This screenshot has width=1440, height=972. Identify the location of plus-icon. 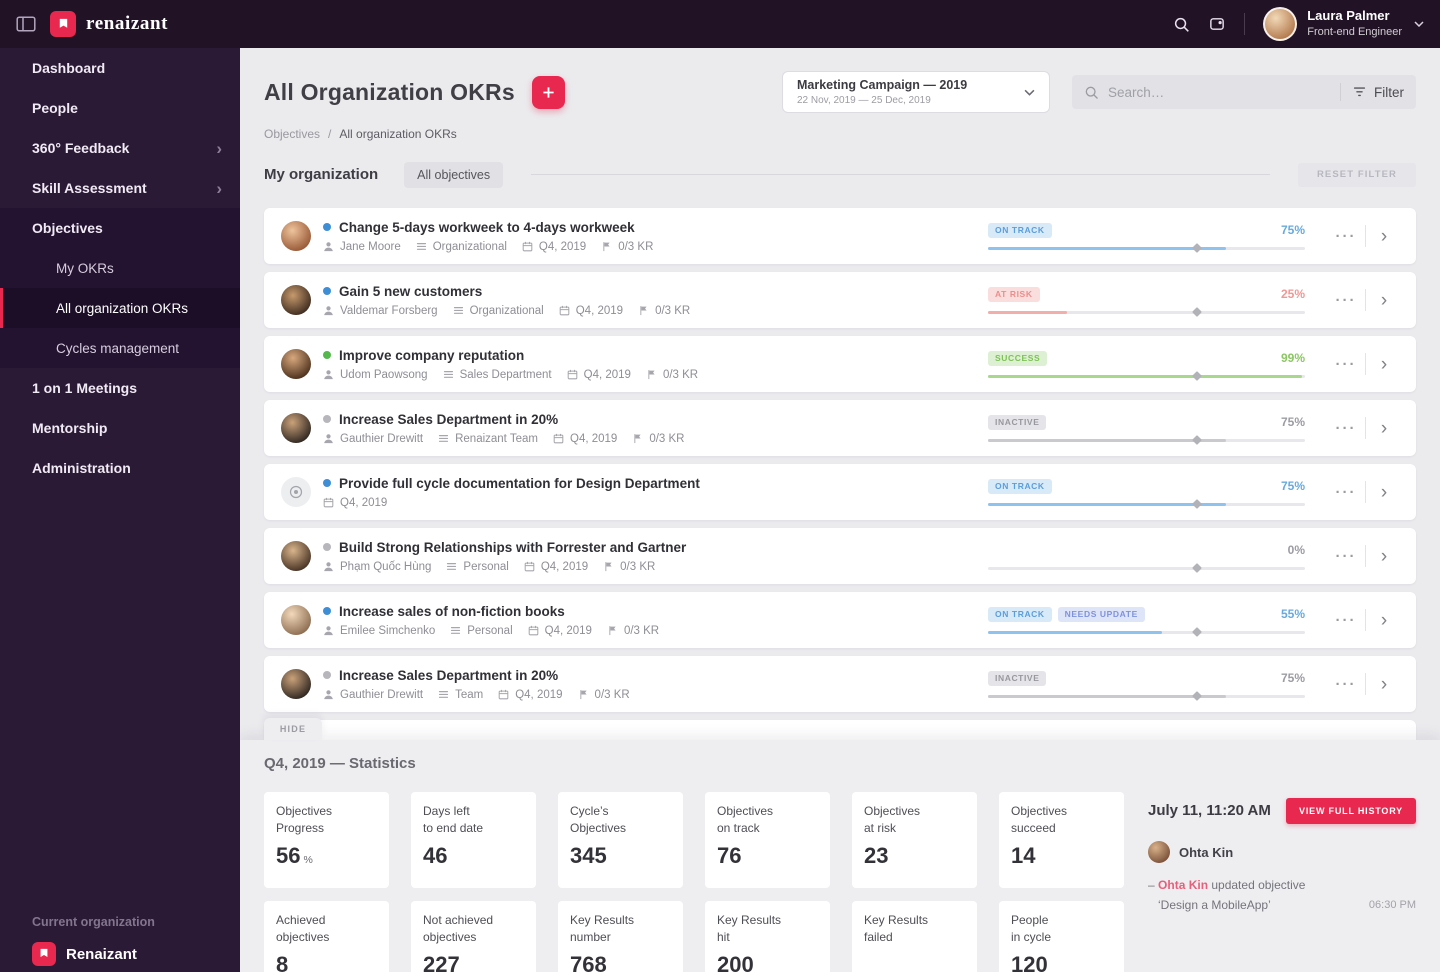
(548, 92).